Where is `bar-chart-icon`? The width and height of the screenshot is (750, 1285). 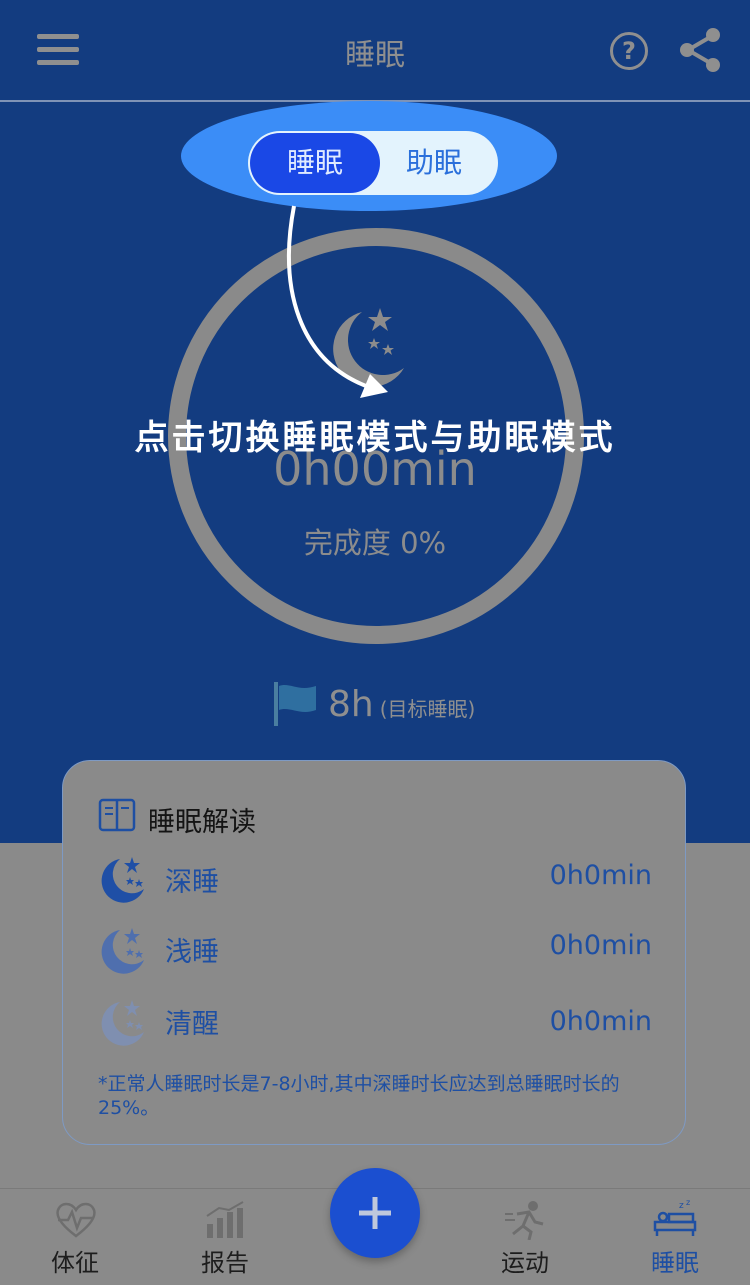 bar-chart-icon is located at coordinates (225, 1220).